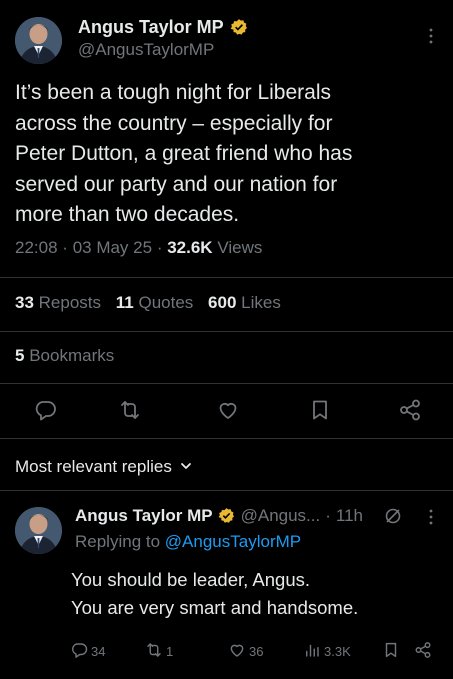  What do you see at coordinates (144, 516) in the screenshot?
I see `reply-author-name: Angus Taylor MP` at bounding box center [144, 516].